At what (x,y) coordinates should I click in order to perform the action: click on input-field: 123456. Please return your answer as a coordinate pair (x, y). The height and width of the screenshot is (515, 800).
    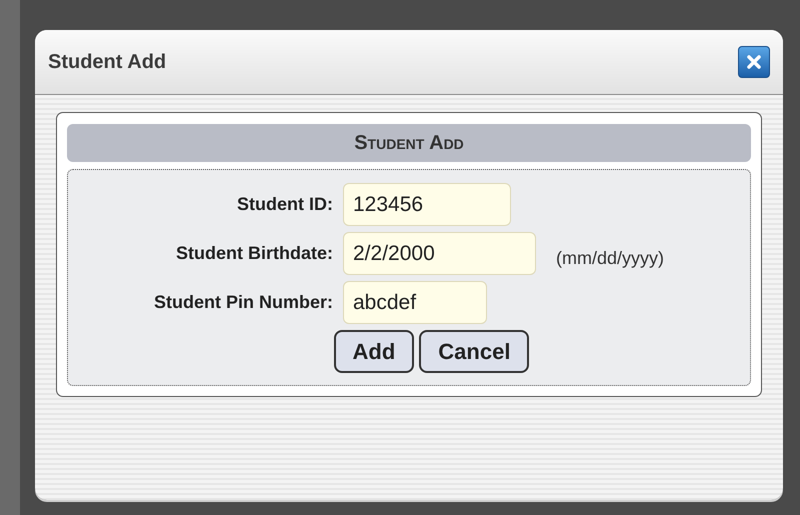
    Looking at the image, I should click on (427, 204).